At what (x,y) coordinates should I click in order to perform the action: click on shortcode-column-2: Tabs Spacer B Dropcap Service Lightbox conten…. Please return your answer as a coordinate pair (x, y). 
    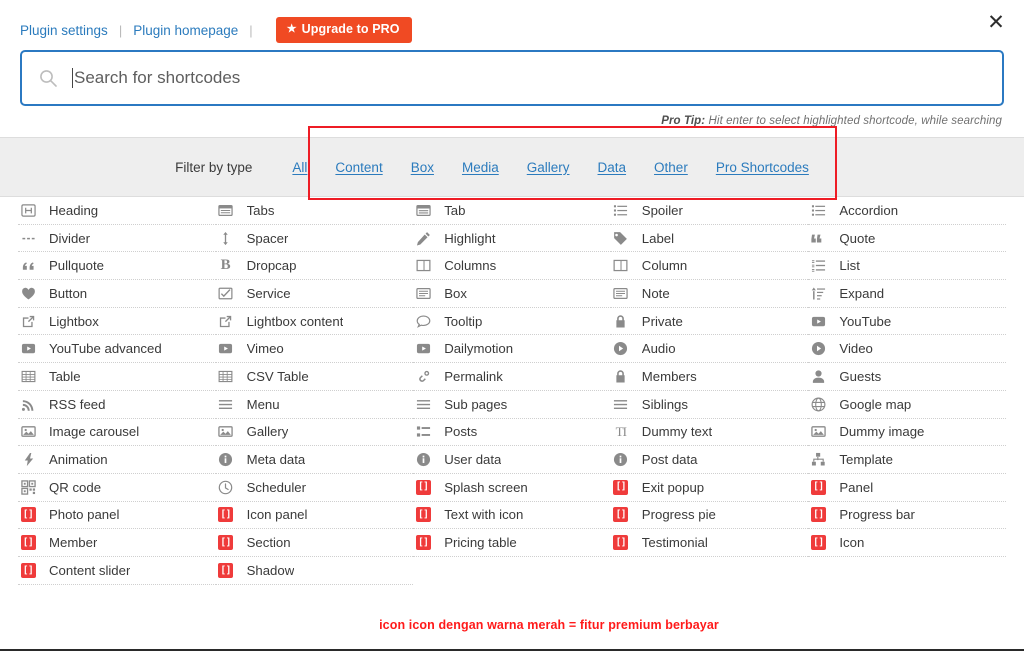
    Looking at the image, I should click on (314, 391).